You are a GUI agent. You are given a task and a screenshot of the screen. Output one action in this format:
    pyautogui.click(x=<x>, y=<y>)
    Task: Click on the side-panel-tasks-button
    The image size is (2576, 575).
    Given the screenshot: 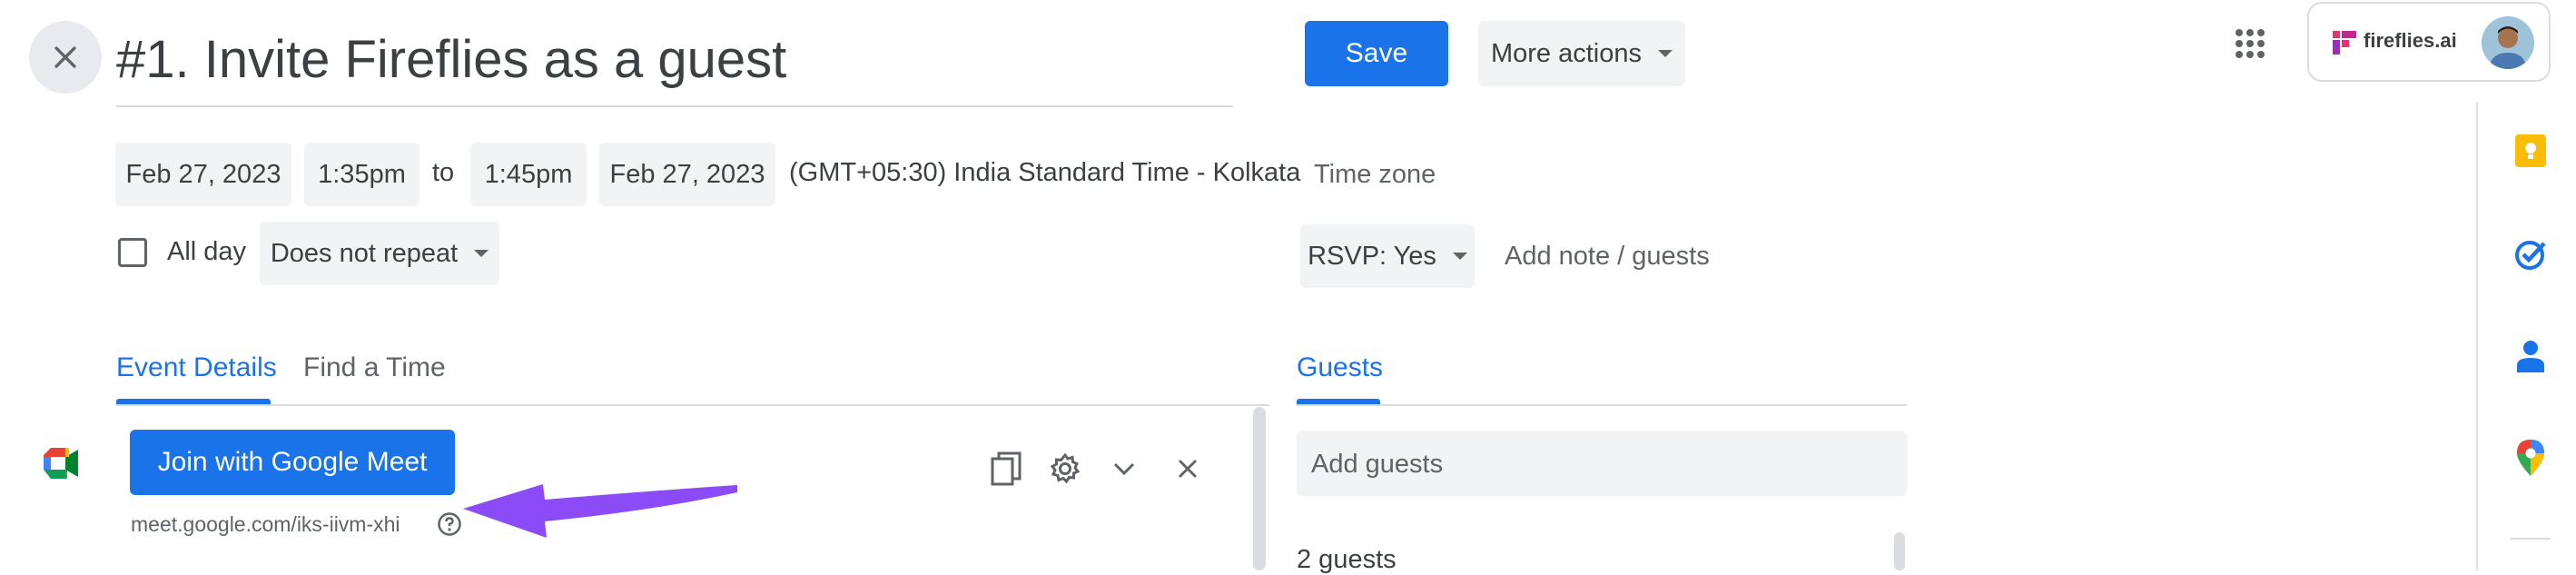 What is the action you would take?
    pyautogui.click(x=2531, y=254)
    